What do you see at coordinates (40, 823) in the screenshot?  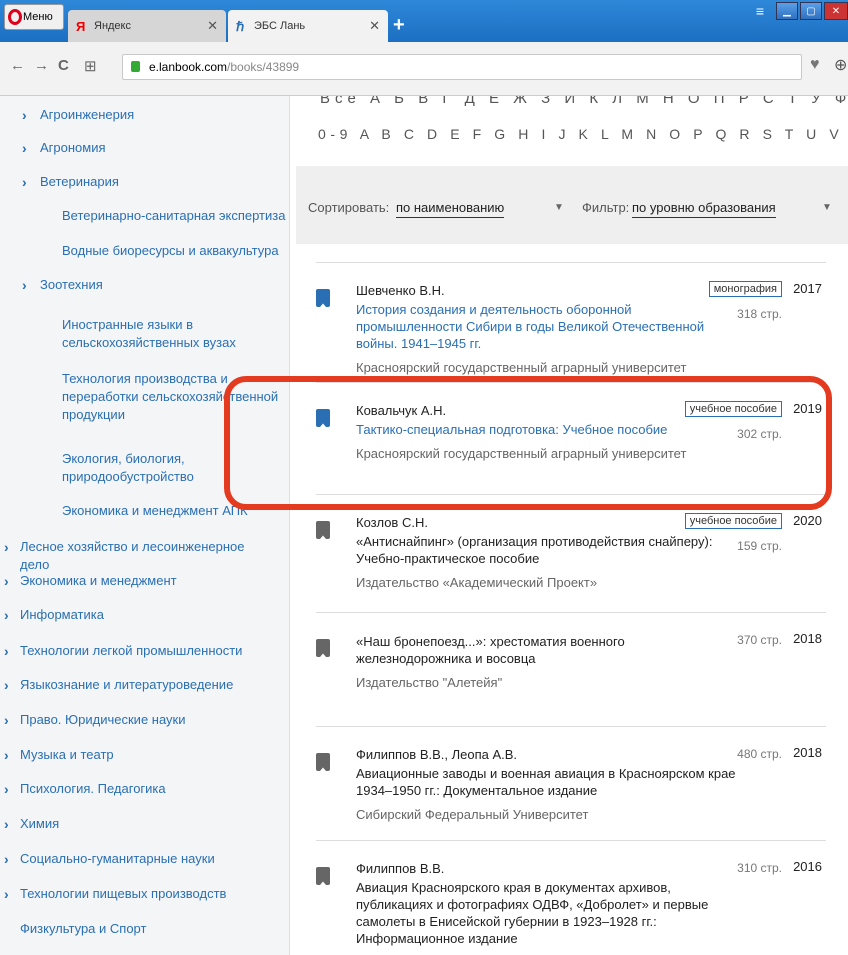 I see `sidebar-item-label: Химия` at bounding box center [40, 823].